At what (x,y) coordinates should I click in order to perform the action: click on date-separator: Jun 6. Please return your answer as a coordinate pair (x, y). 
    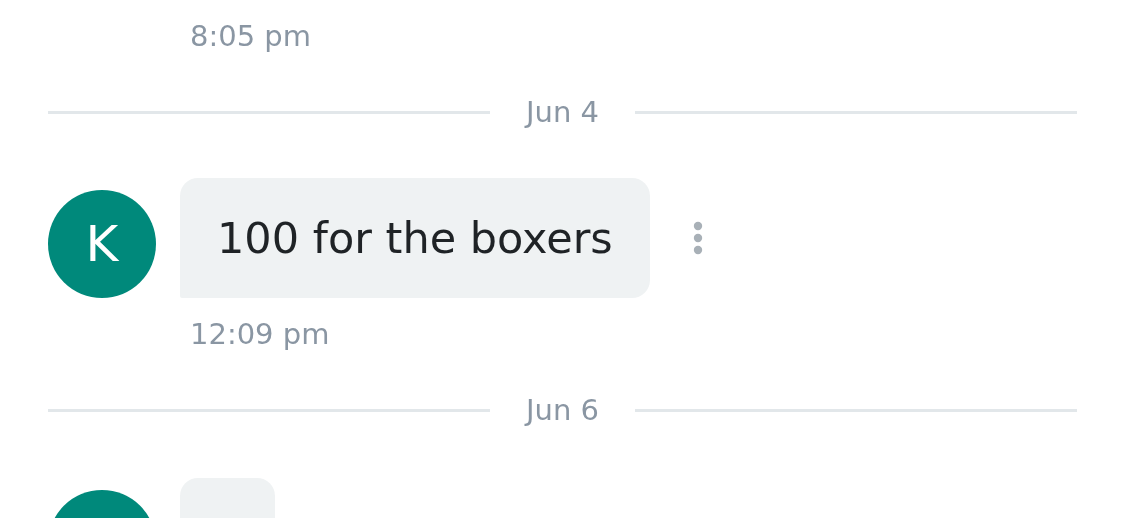
    Looking at the image, I should click on (562, 410).